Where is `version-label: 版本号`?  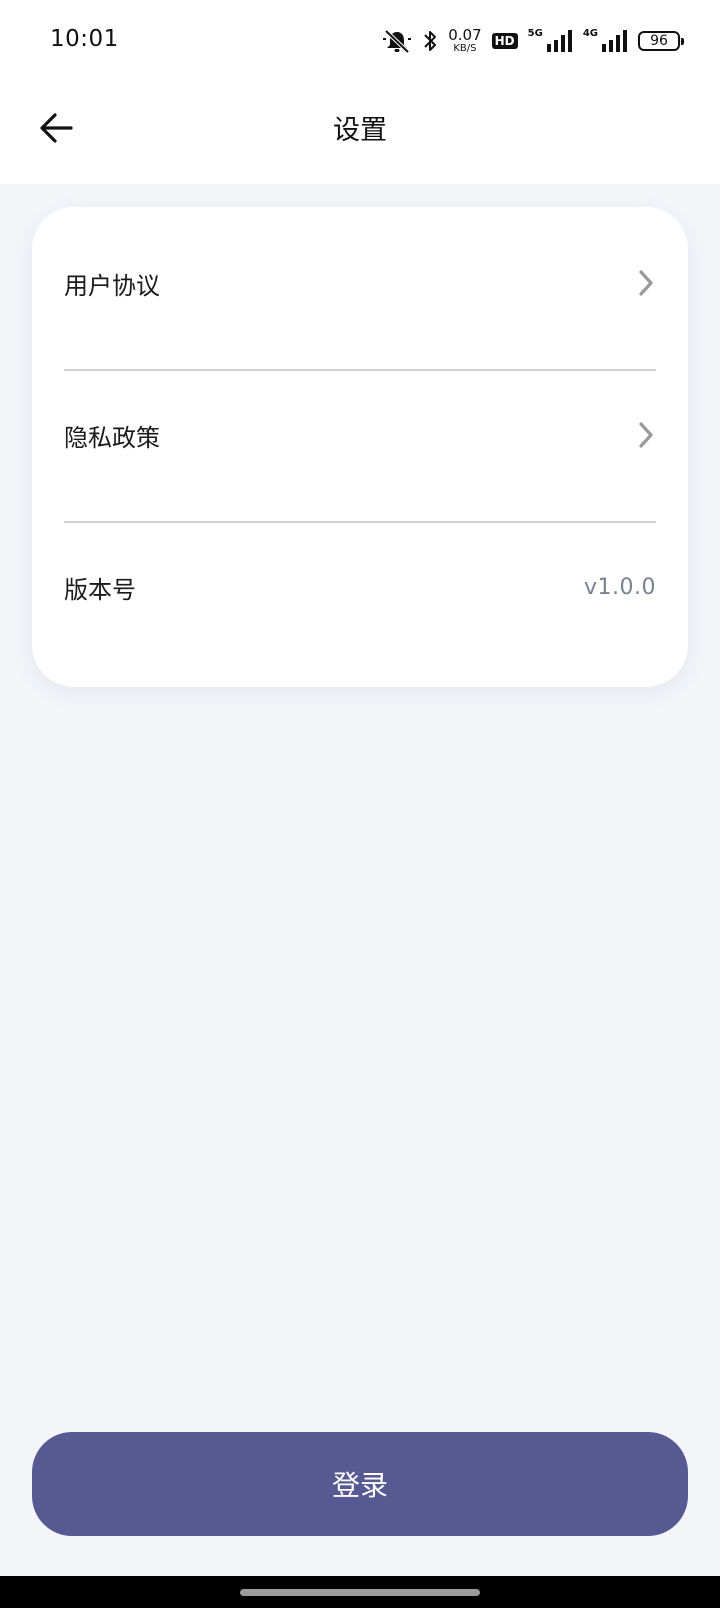 version-label: 版本号 is located at coordinates (100, 589).